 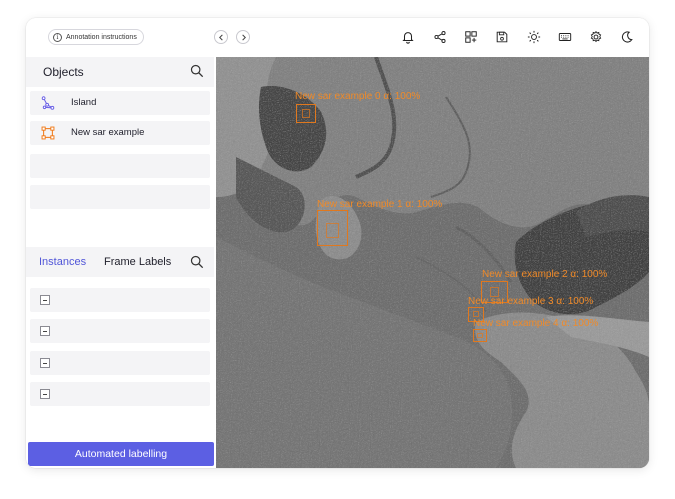 I want to click on annotation-label: New sar example 0 α: 100%, so click(x=358, y=96).